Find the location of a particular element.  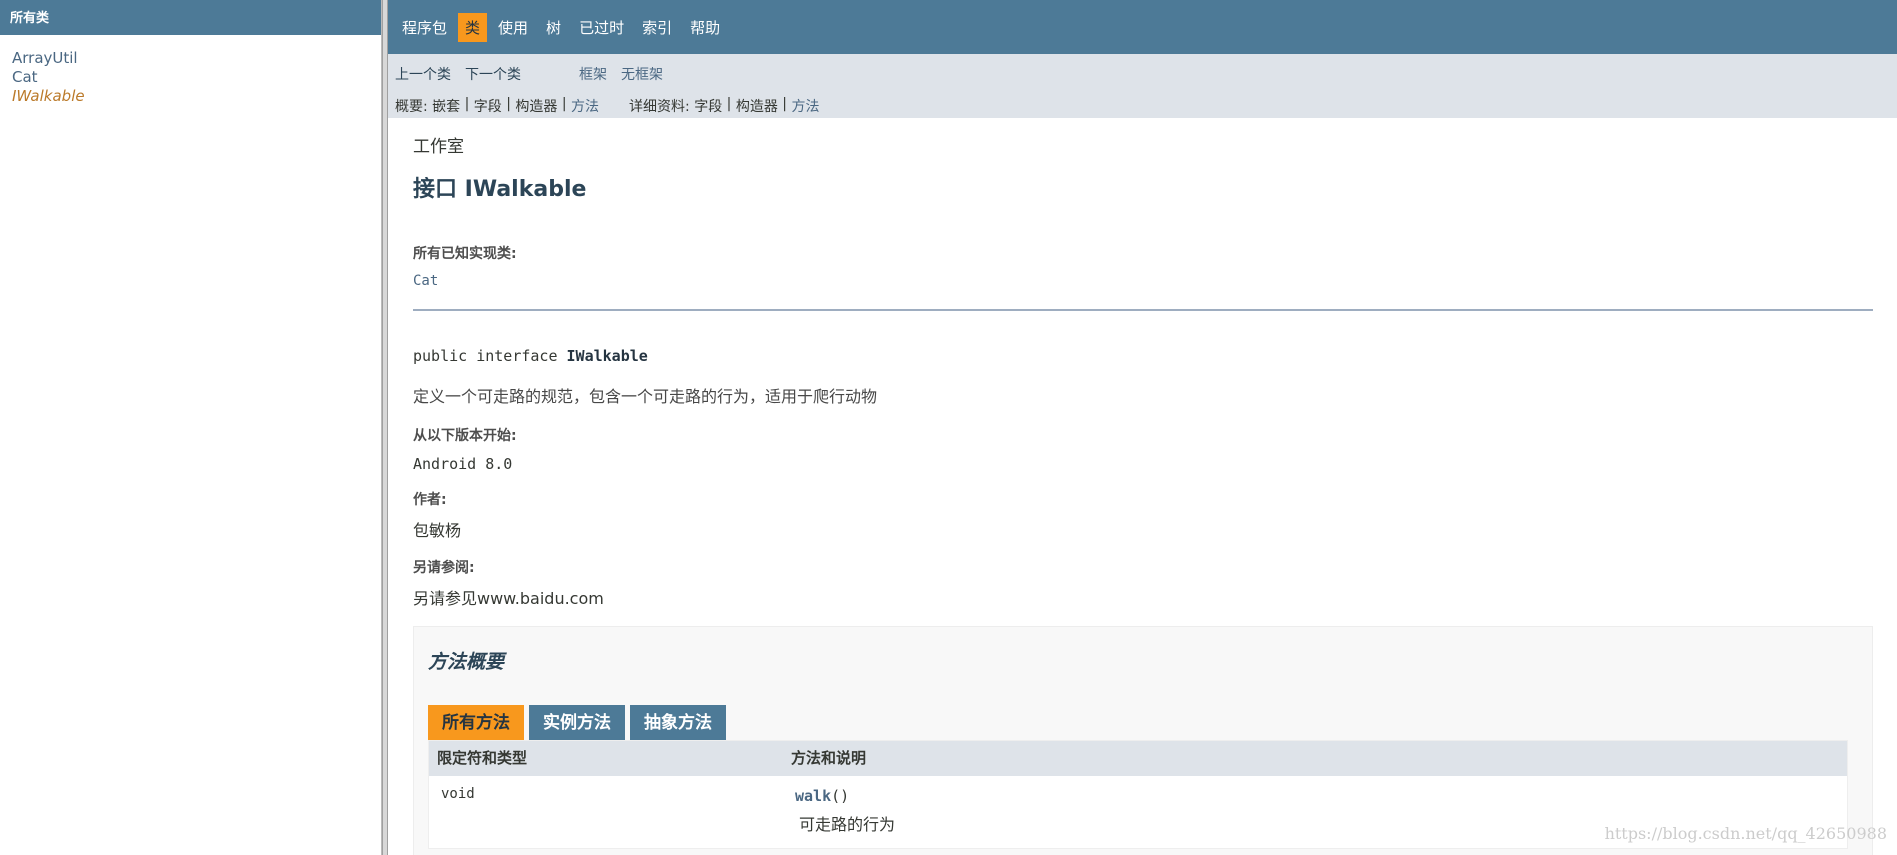

nav-class: 类 is located at coordinates (473, 27).